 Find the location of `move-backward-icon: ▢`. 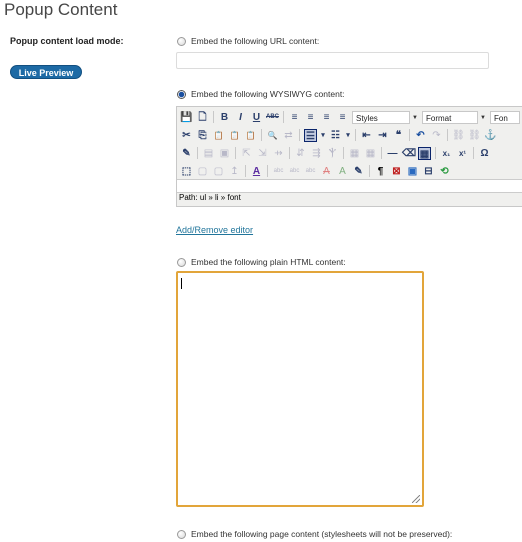

move-backward-icon: ▢ is located at coordinates (218, 171).